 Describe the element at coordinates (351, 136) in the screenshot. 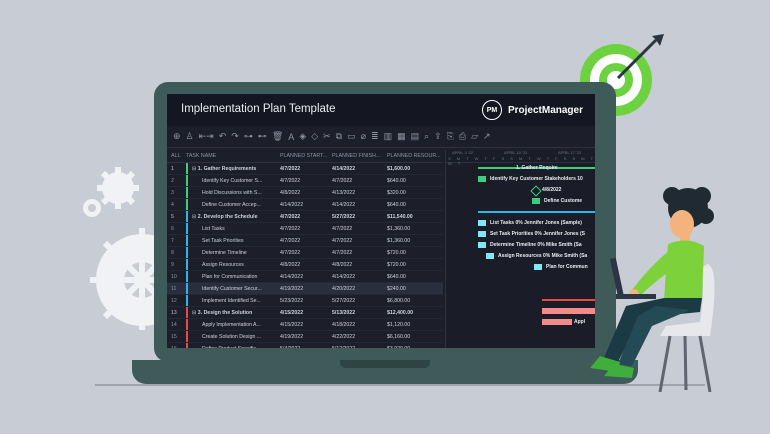

I see `paste-icon: ▭` at that location.